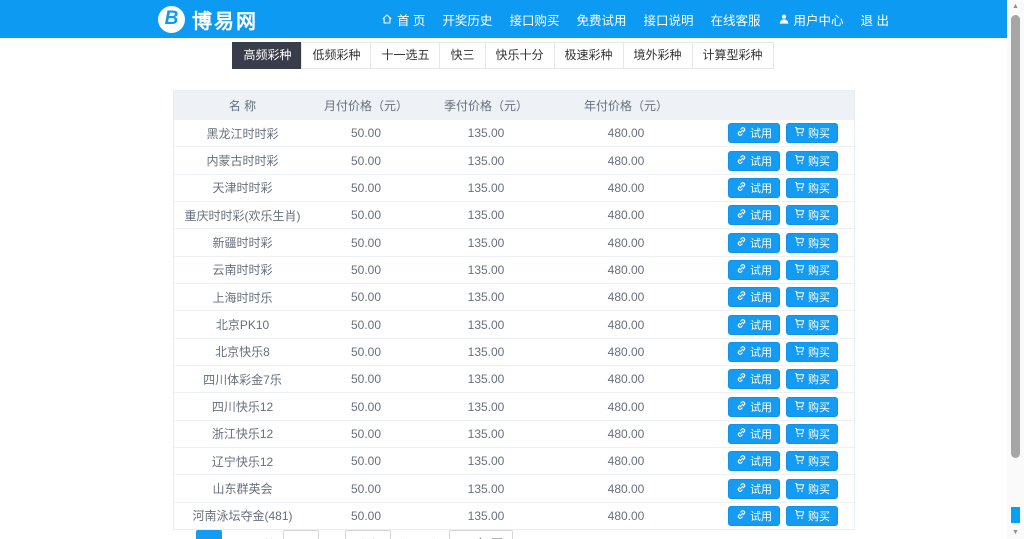  What do you see at coordinates (242, 188) in the screenshot?
I see `lottery-name: 天津时时彩` at bounding box center [242, 188].